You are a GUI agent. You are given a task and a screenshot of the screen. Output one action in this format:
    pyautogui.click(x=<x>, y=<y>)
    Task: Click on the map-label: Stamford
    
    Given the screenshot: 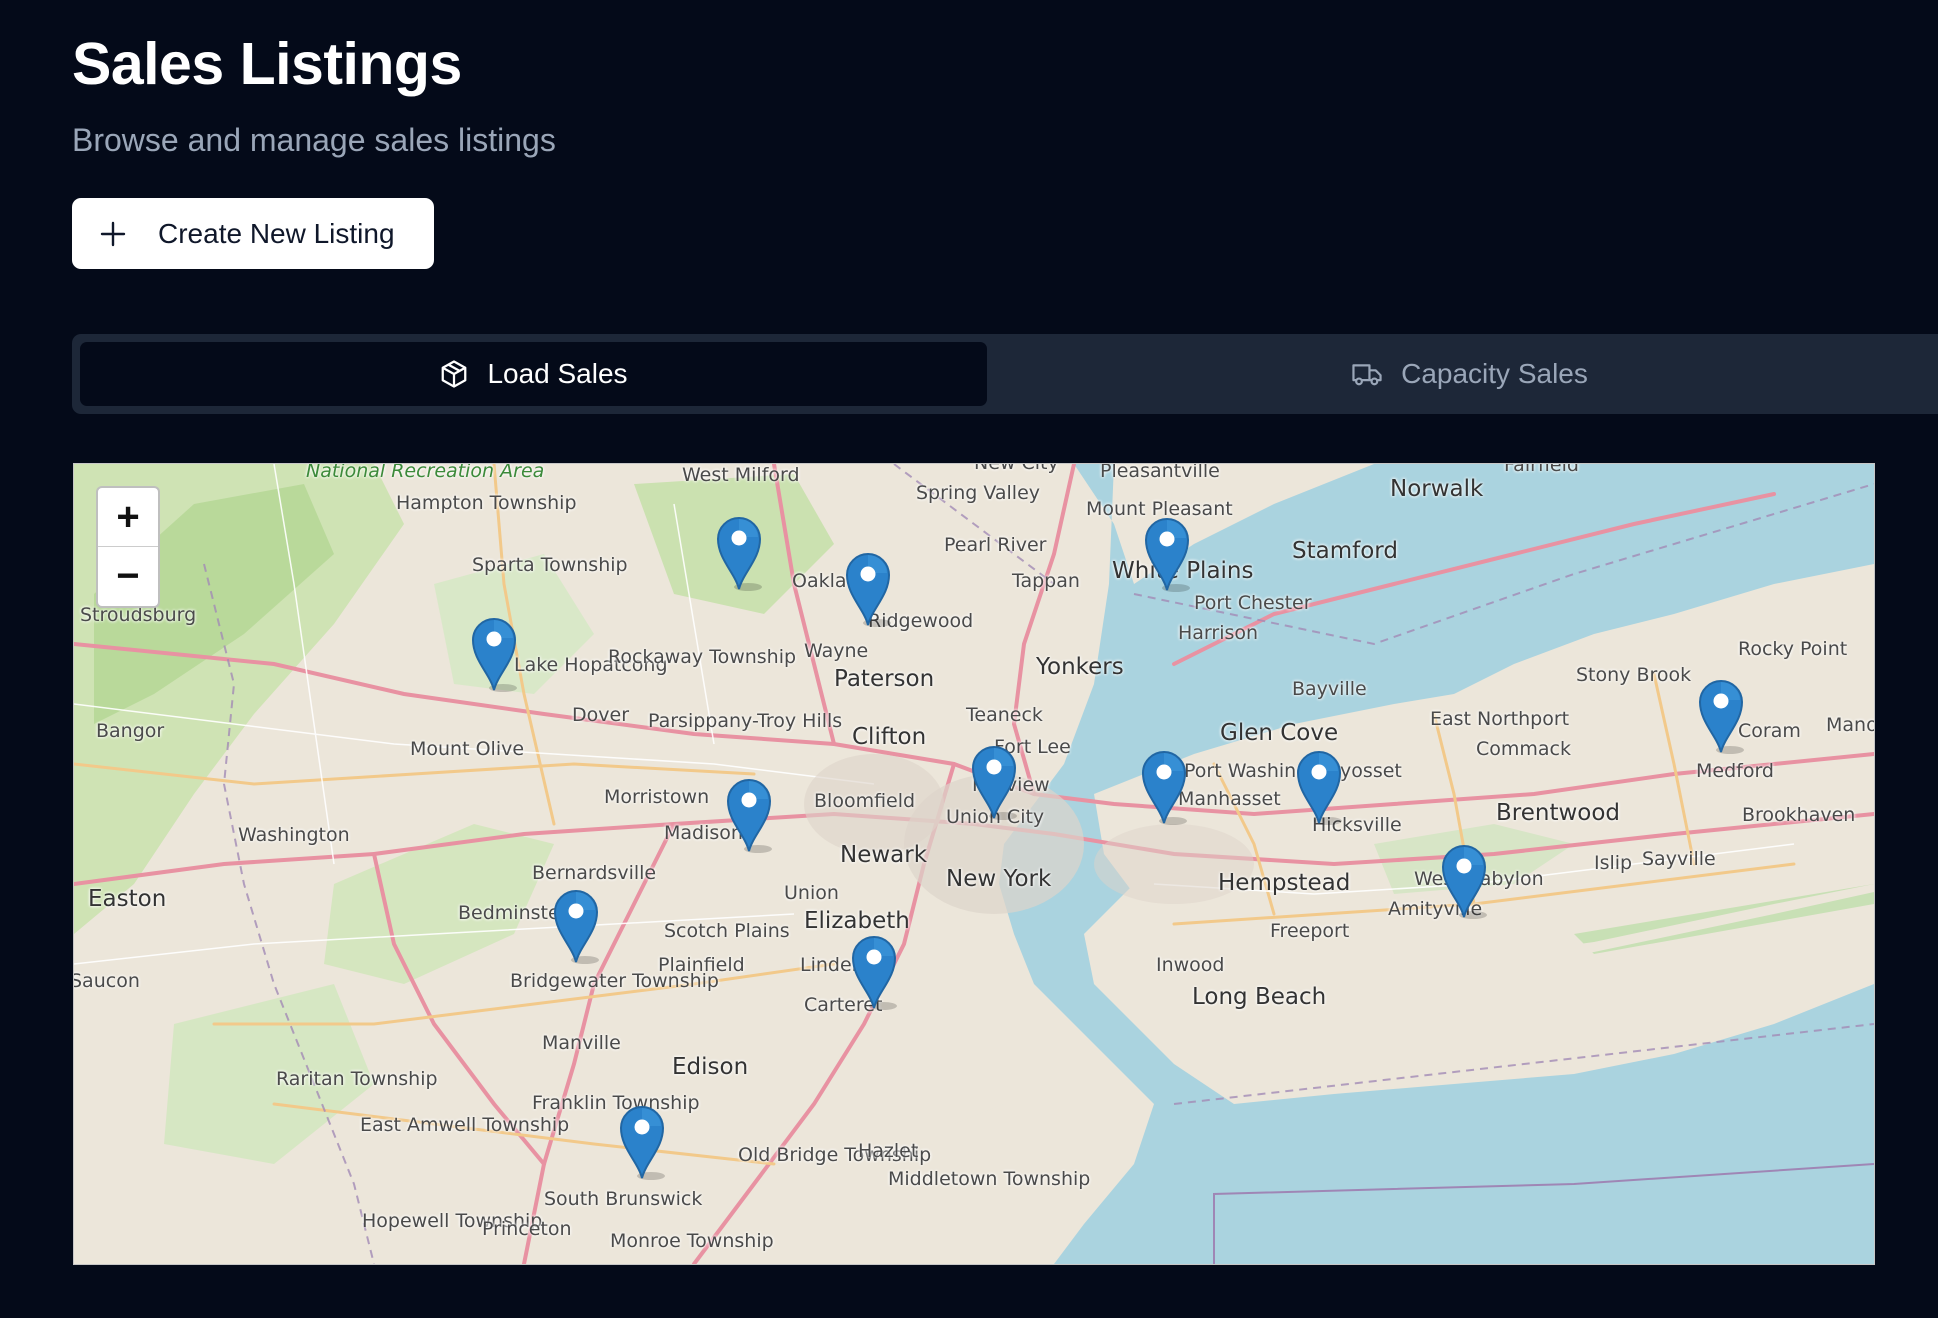 What is the action you would take?
    pyautogui.click(x=1345, y=551)
    